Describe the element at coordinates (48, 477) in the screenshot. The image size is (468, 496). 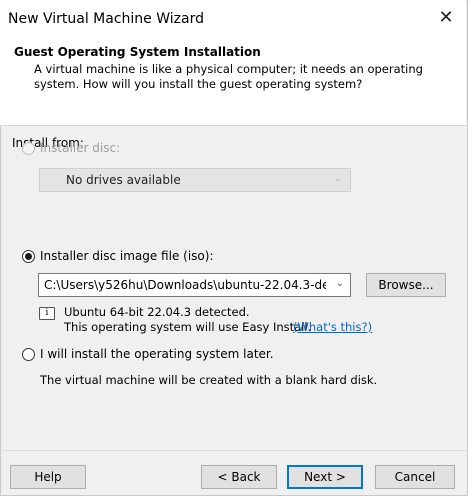
I see `help-button: Help` at that location.